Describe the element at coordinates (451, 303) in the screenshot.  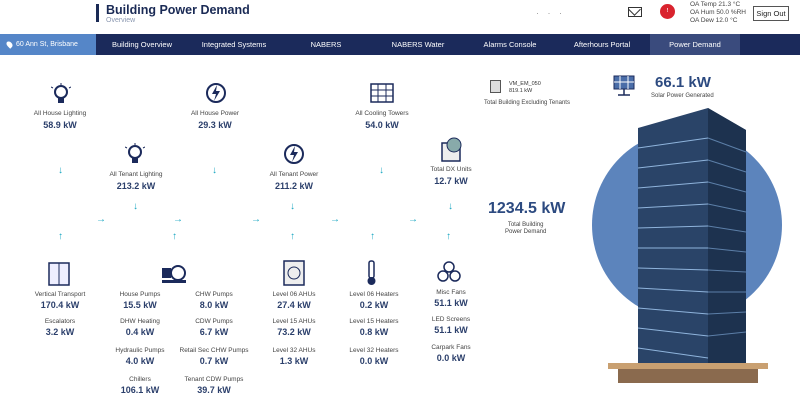
I see `misc-fans-value: 51.1 kW` at that location.